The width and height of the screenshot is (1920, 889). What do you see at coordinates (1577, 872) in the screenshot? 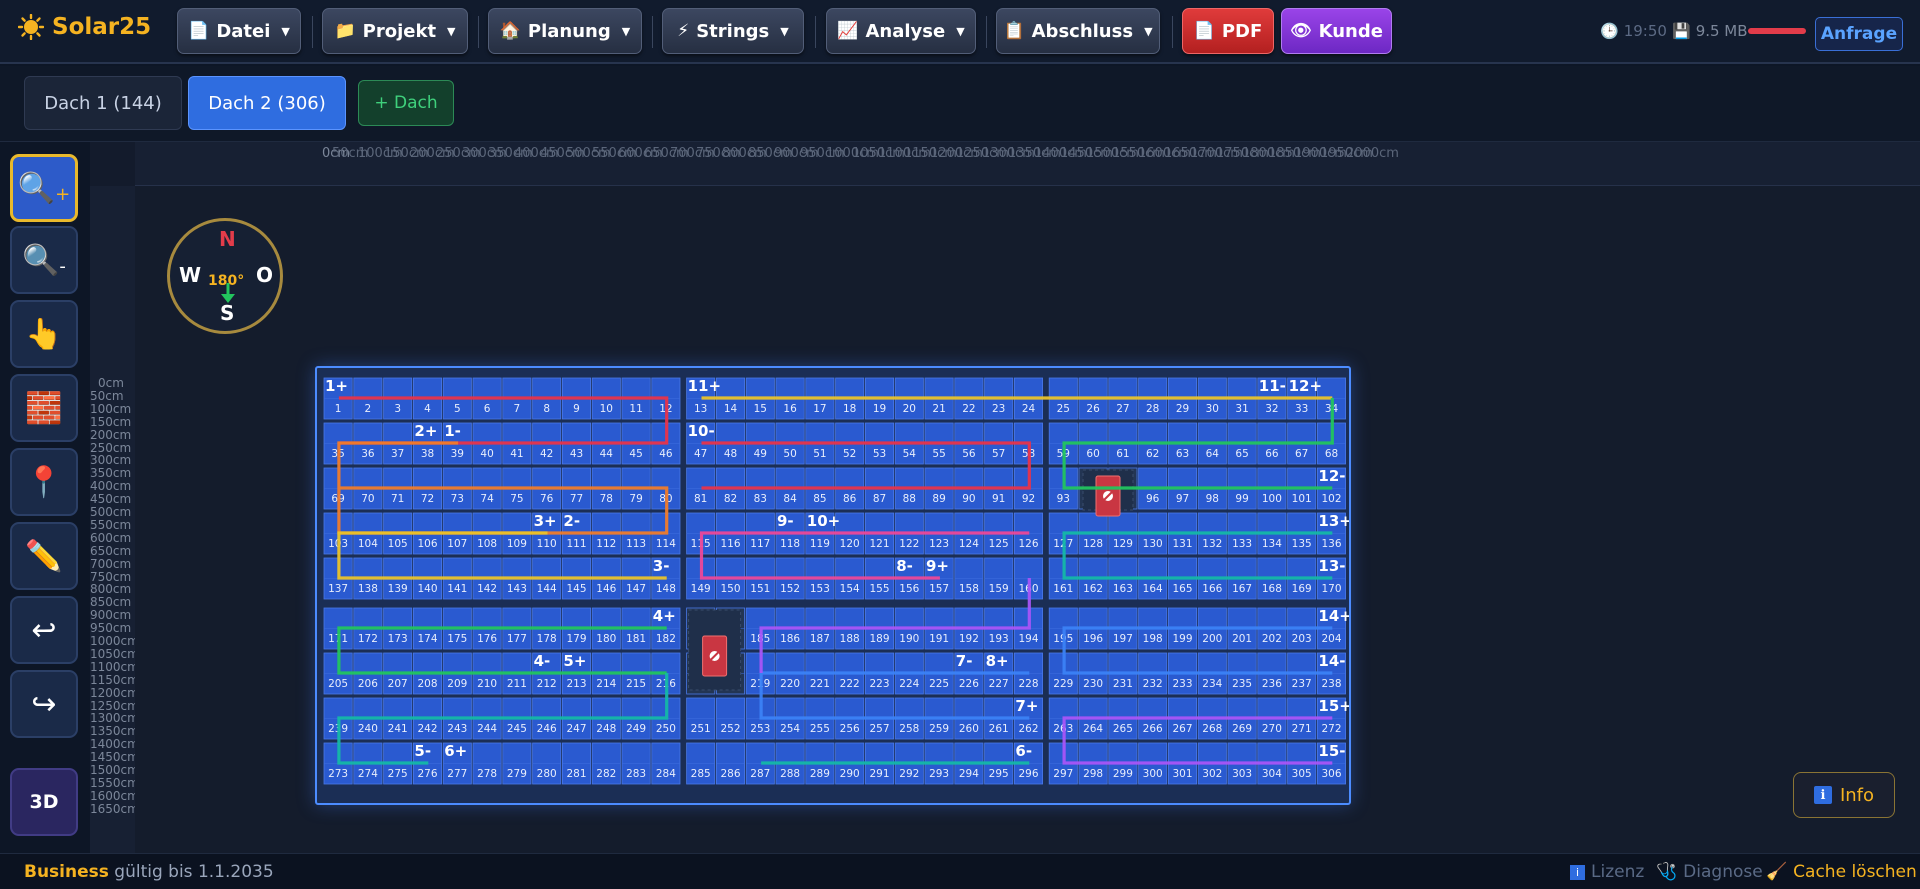
I see `info-icon: i` at bounding box center [1577, 872].